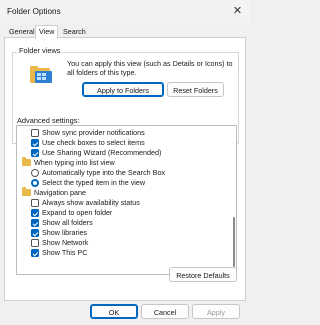  I want to click on setting-label: Automatically type into the Search Box, so click(104, 172).